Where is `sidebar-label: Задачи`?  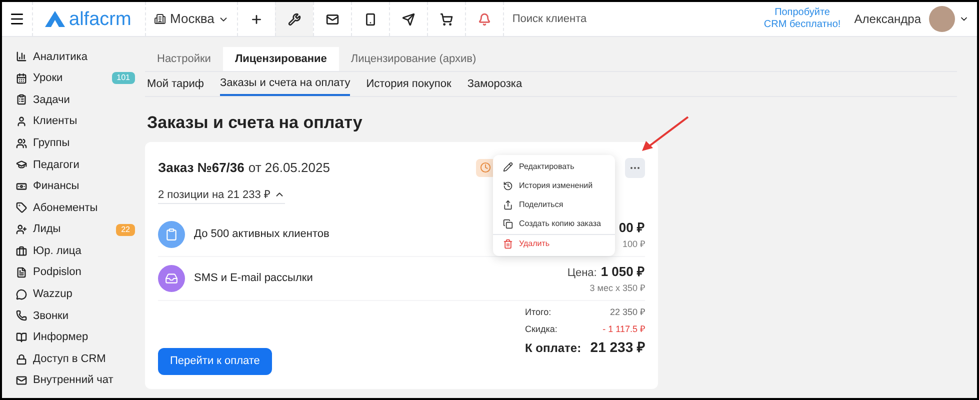
sidebar-label: Задачи is located at coordinates (52, 100).